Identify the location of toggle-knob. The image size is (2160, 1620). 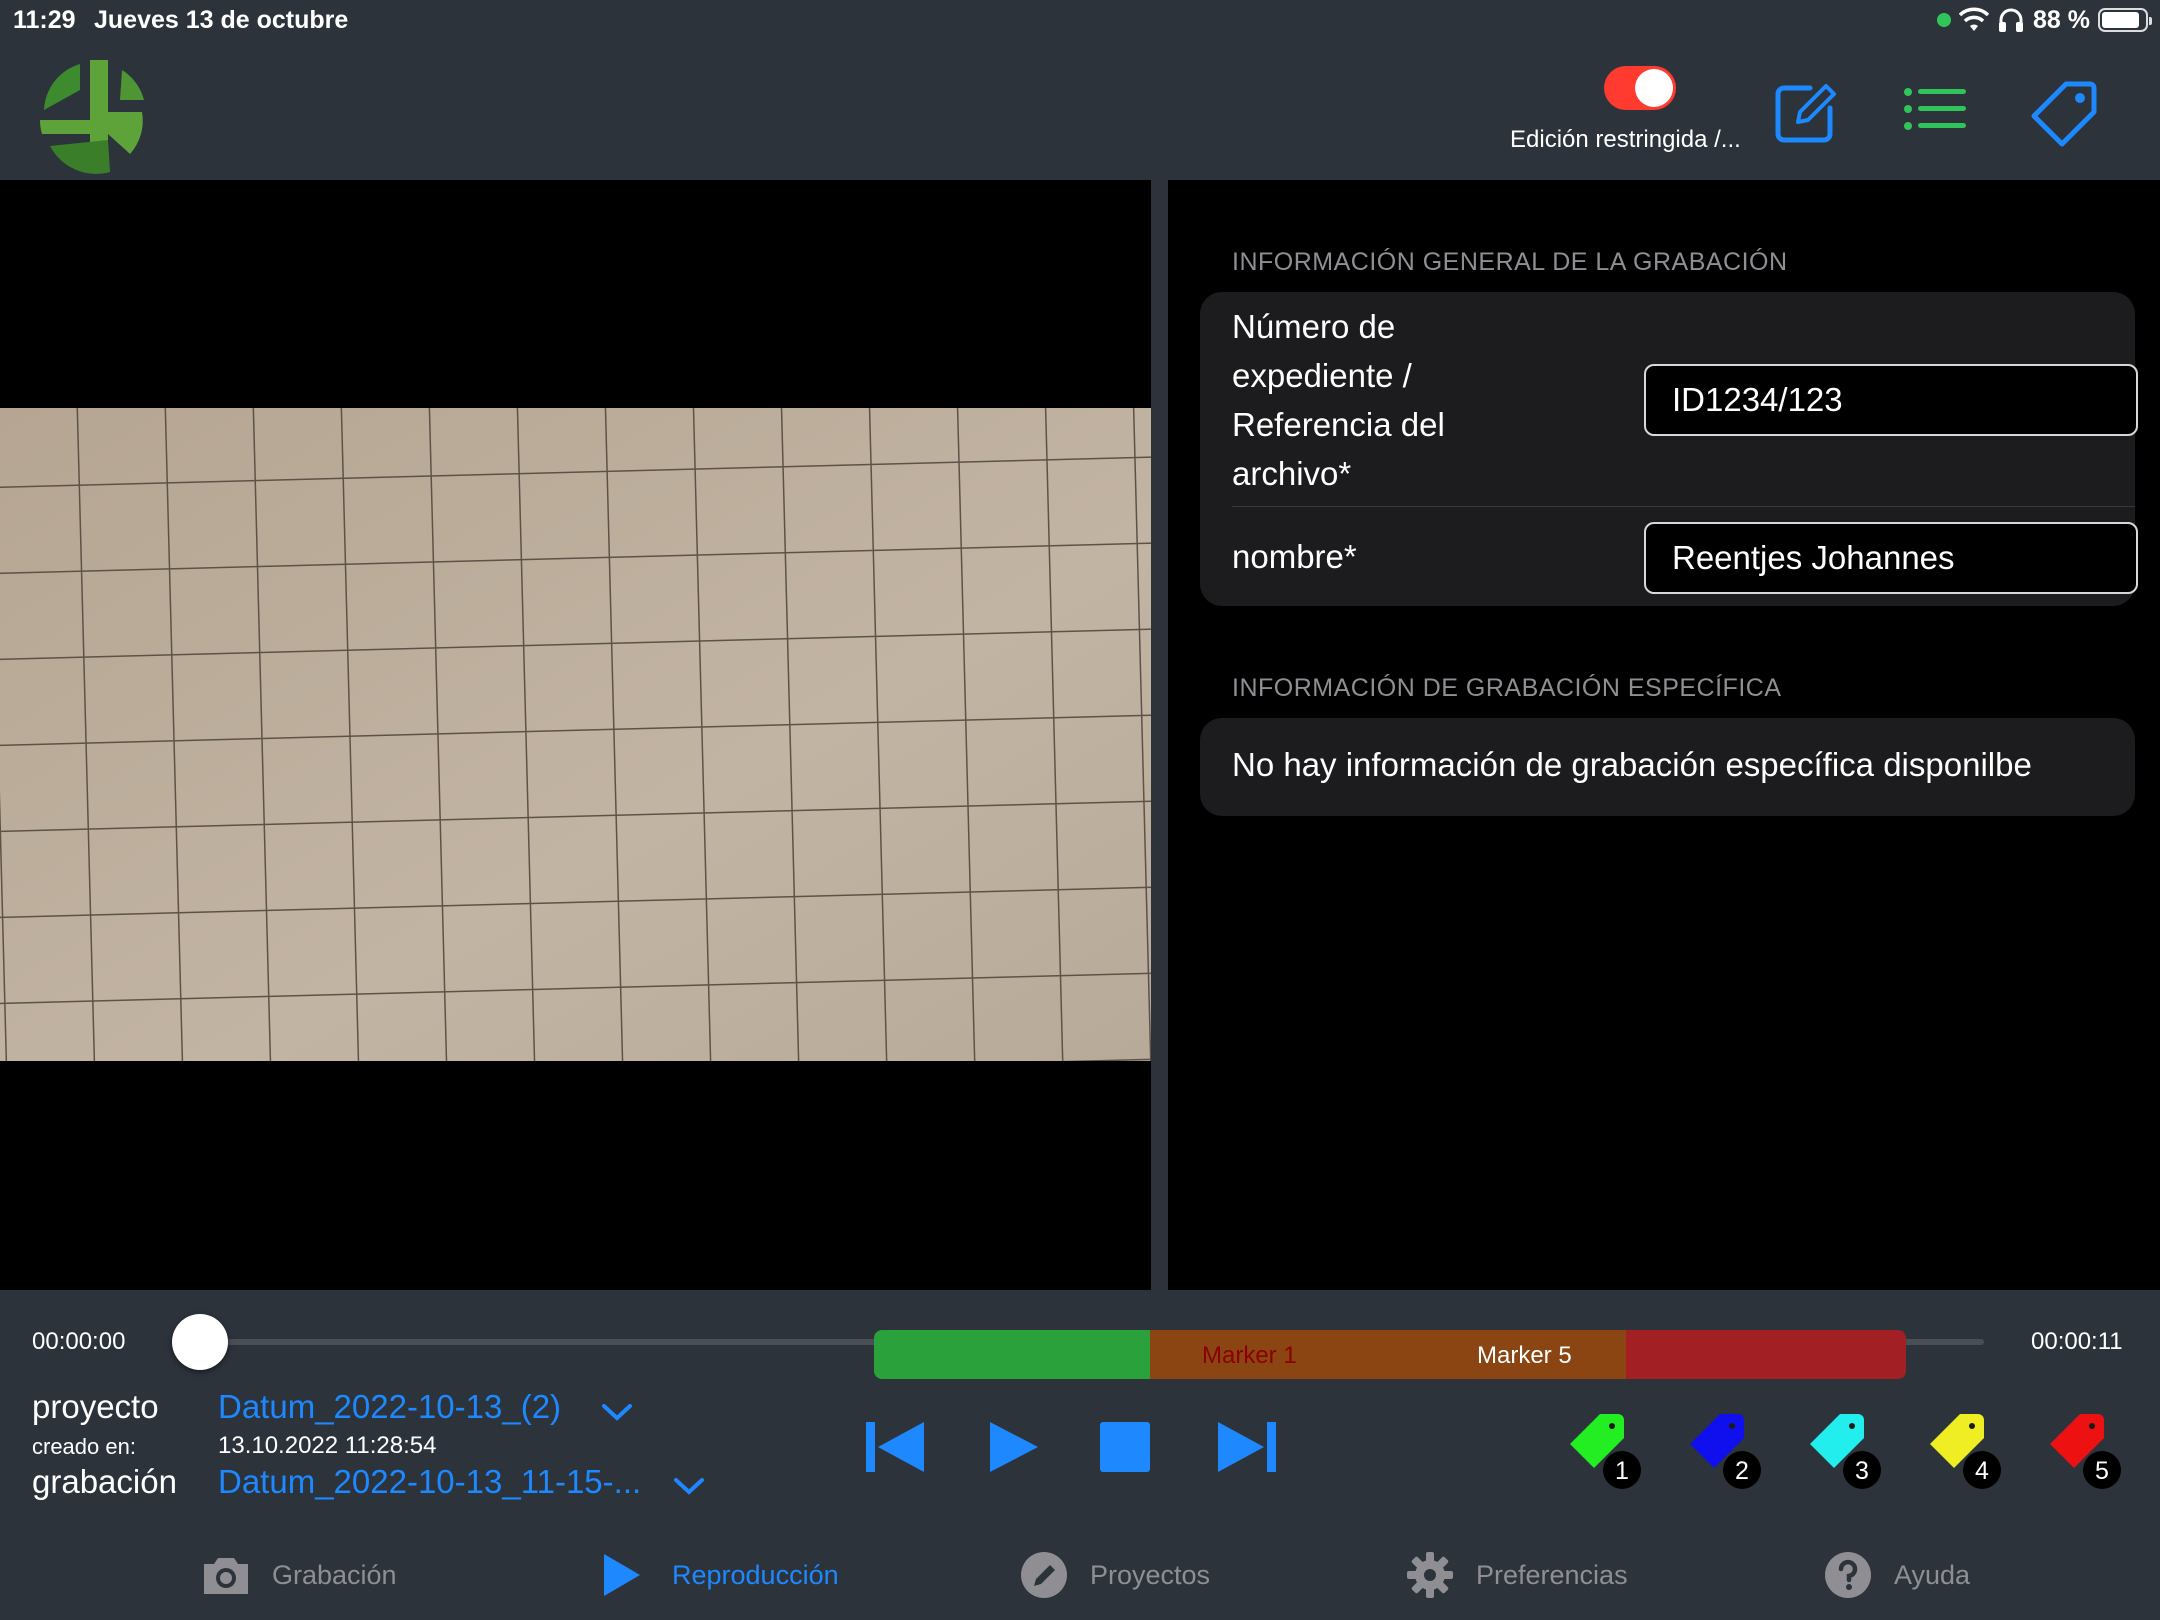
(1654, 88).